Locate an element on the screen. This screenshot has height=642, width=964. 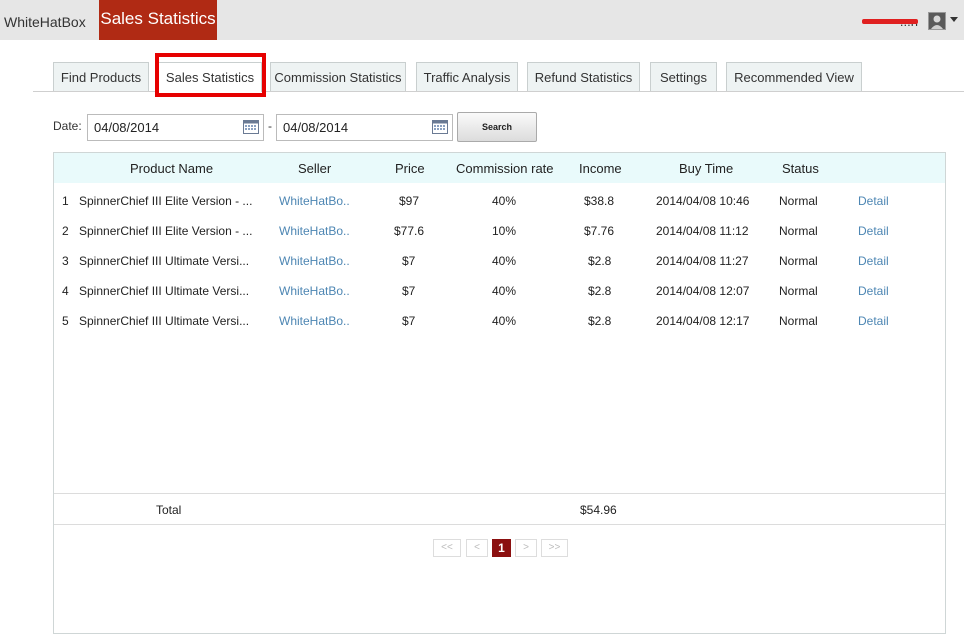
total-label: Total is located at coordinates (169, 510).